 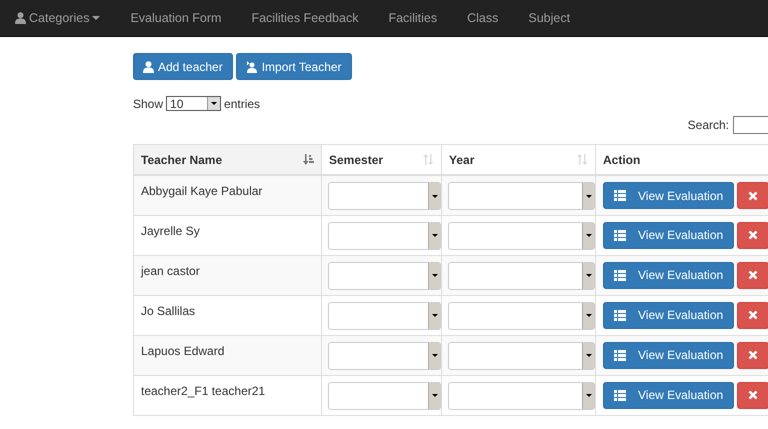 I want to click on nav-dropdown: Categories, so click(x=58, y=18).